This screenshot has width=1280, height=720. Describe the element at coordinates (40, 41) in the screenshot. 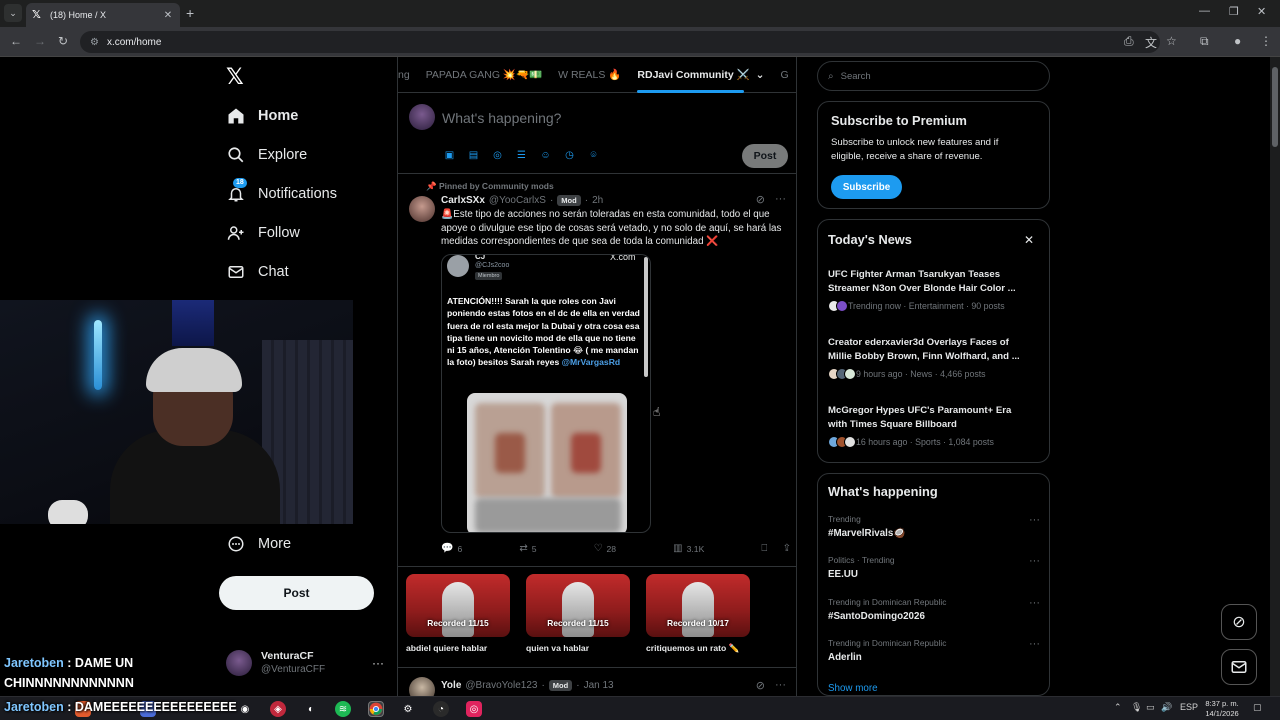

I see `forward-icon: →` at that location.